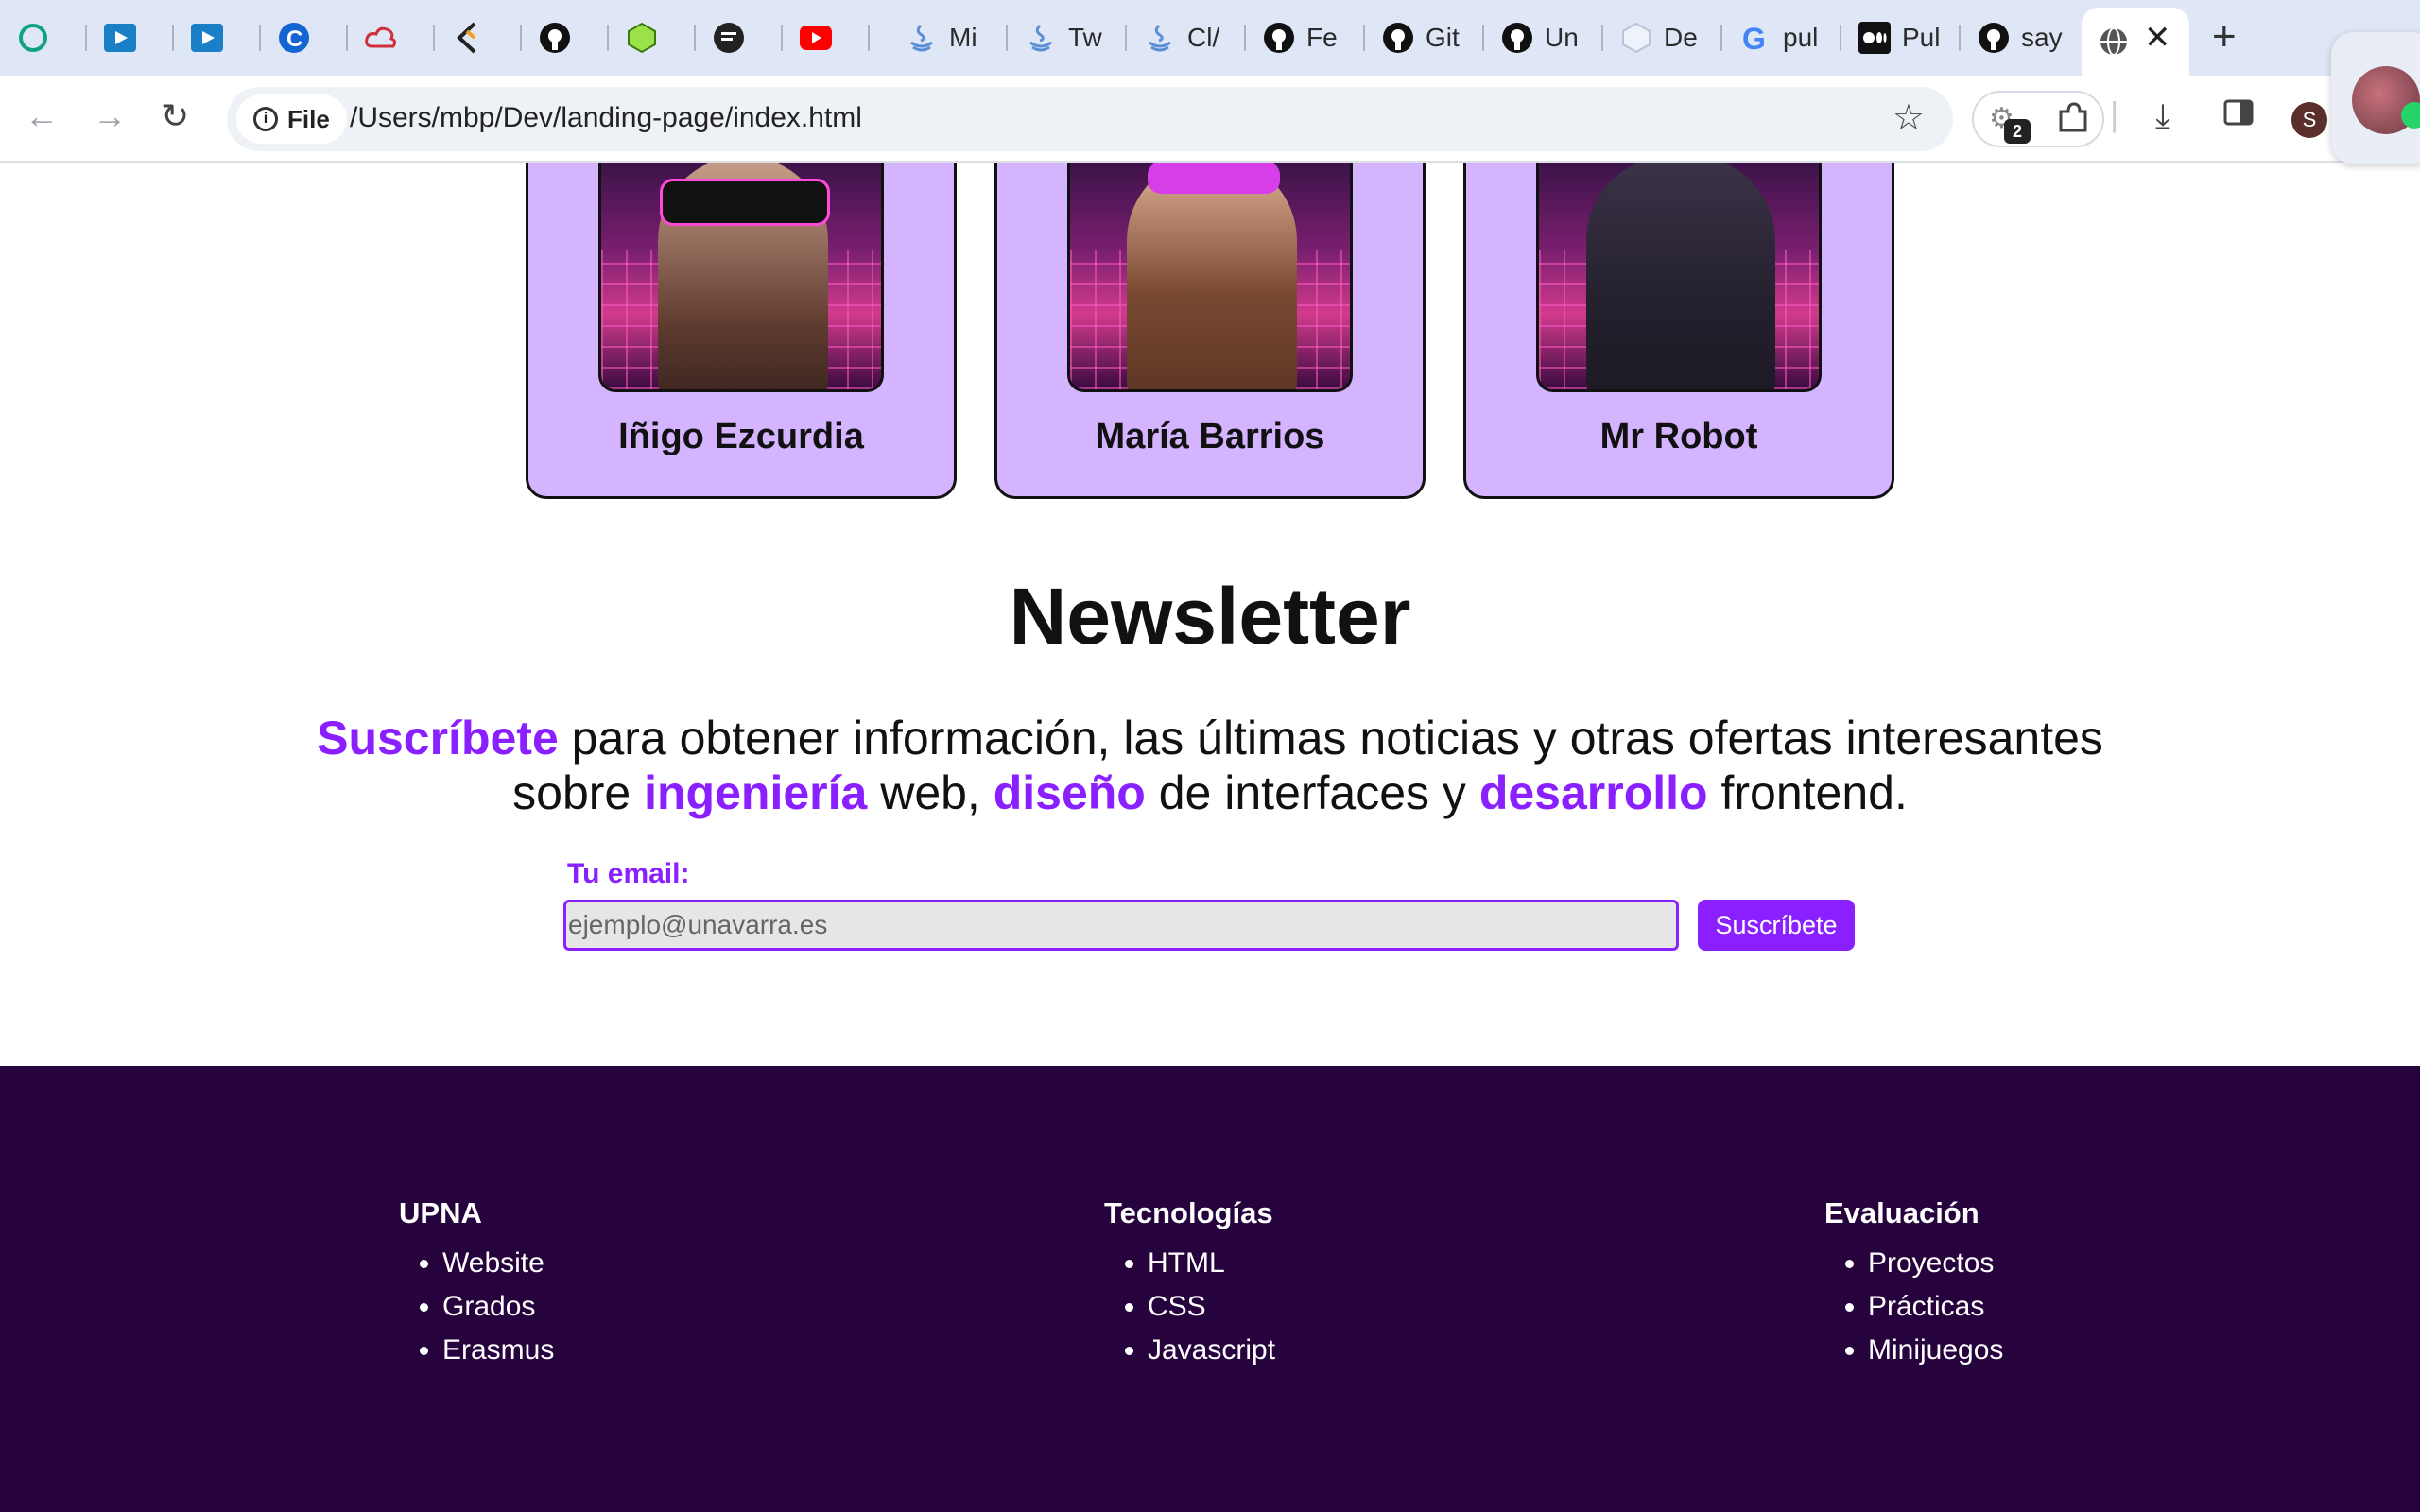 The width and height of the screenshot is (2420, 1512). What do you see at coordinates (468, 38) in the screenshot?
I see `dev-icon` at bounding box center [468, 38].